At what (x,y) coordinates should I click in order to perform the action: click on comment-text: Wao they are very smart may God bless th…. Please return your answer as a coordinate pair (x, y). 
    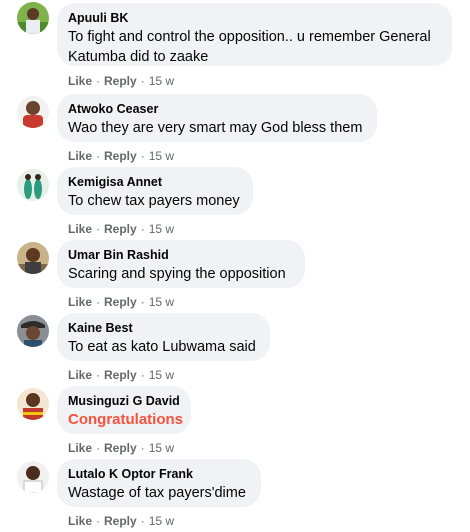
    Looking at the image, I should click on (215, 128).